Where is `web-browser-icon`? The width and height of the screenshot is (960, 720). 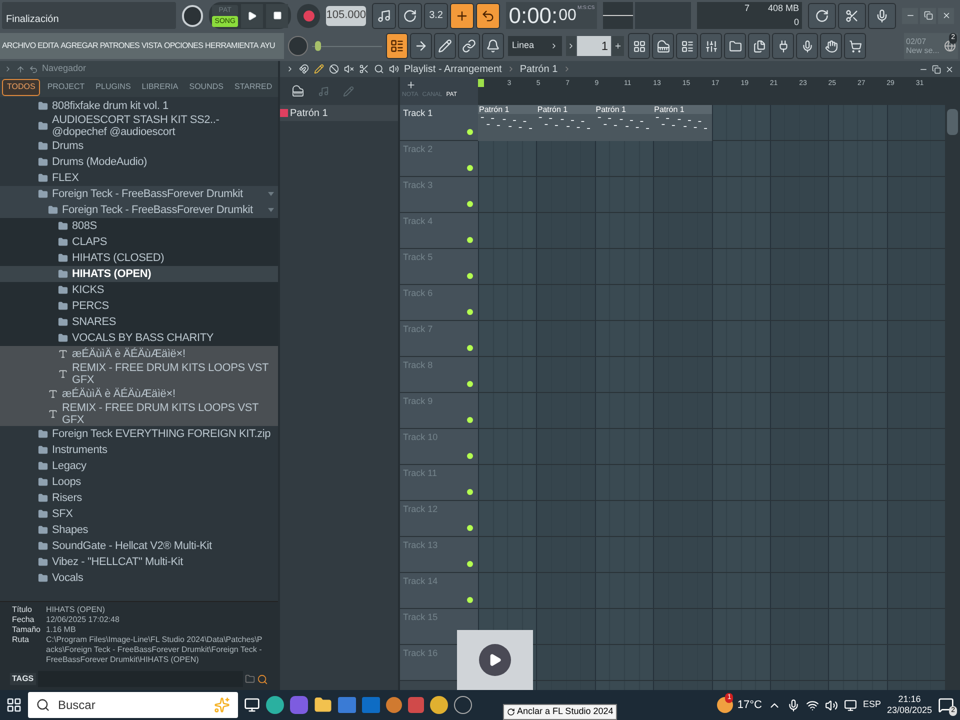 web-browser-icon is located at coordinates (439, 705).